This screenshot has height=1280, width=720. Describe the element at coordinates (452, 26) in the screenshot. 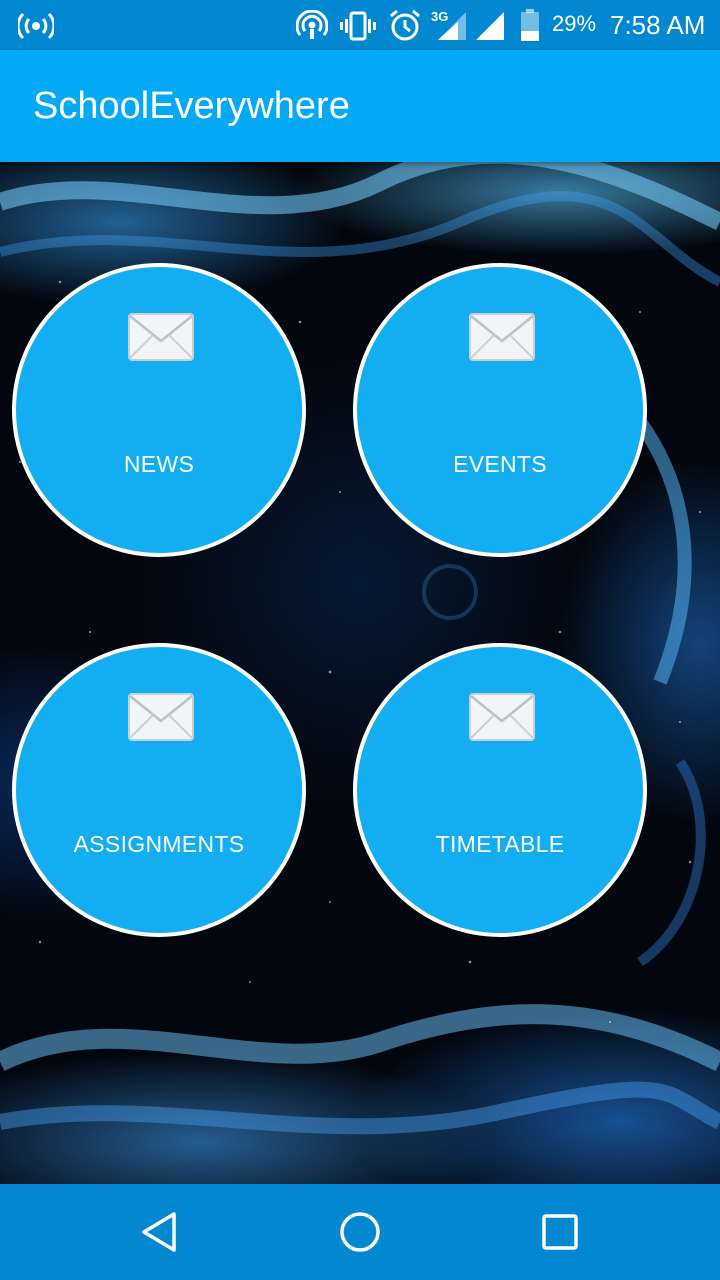

I see `signal-3g-icon` at that location.